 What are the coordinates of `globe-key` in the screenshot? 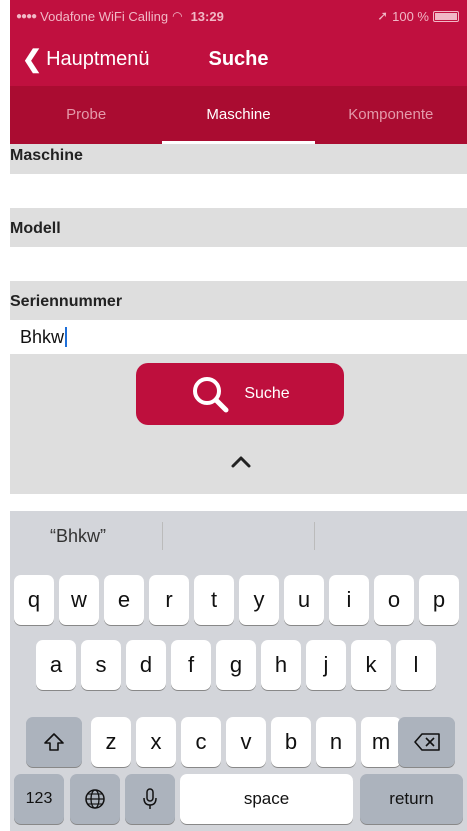 It's located at (95, 799).